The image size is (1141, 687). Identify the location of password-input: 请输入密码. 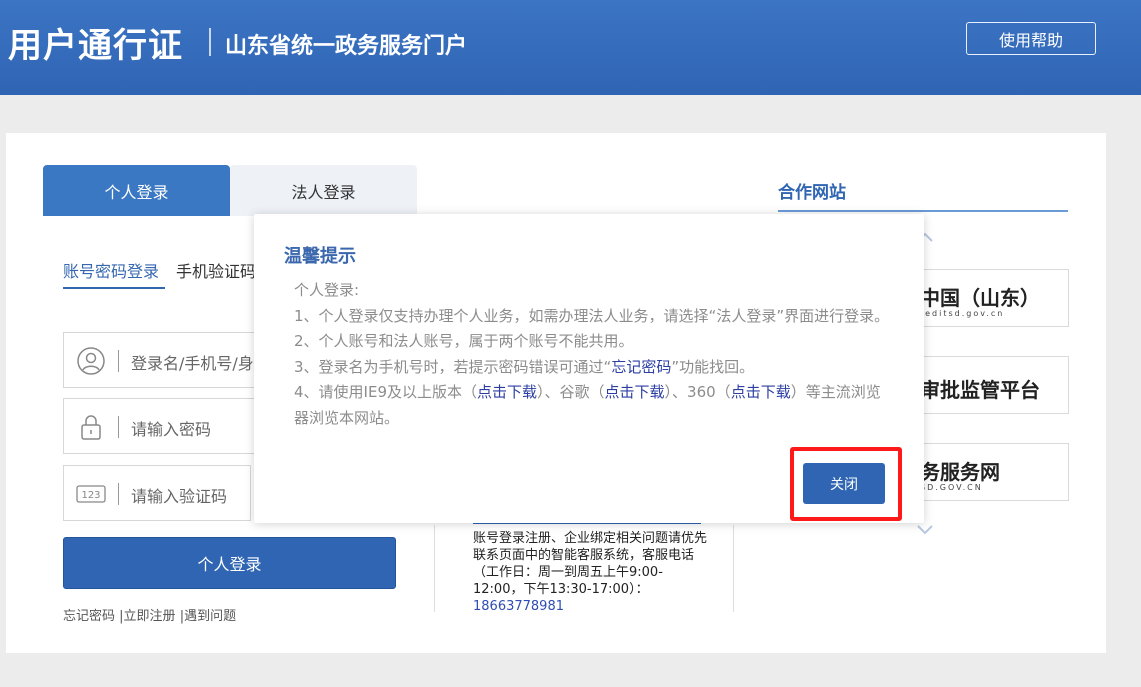
(171, 428).